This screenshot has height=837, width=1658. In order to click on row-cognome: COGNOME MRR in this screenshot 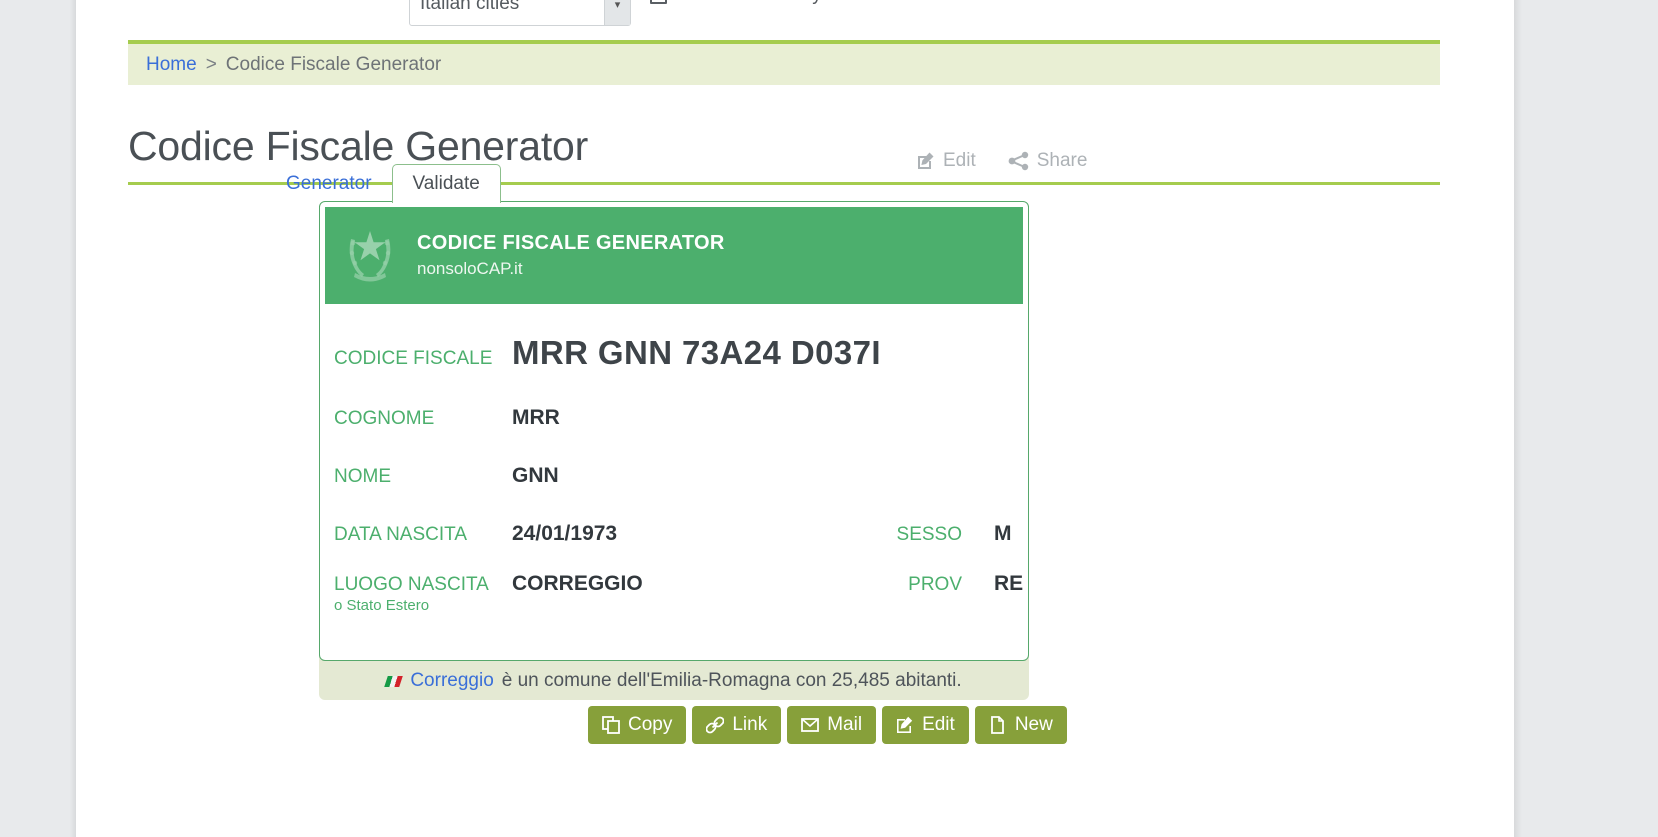, I will do `click(674, 418)`.